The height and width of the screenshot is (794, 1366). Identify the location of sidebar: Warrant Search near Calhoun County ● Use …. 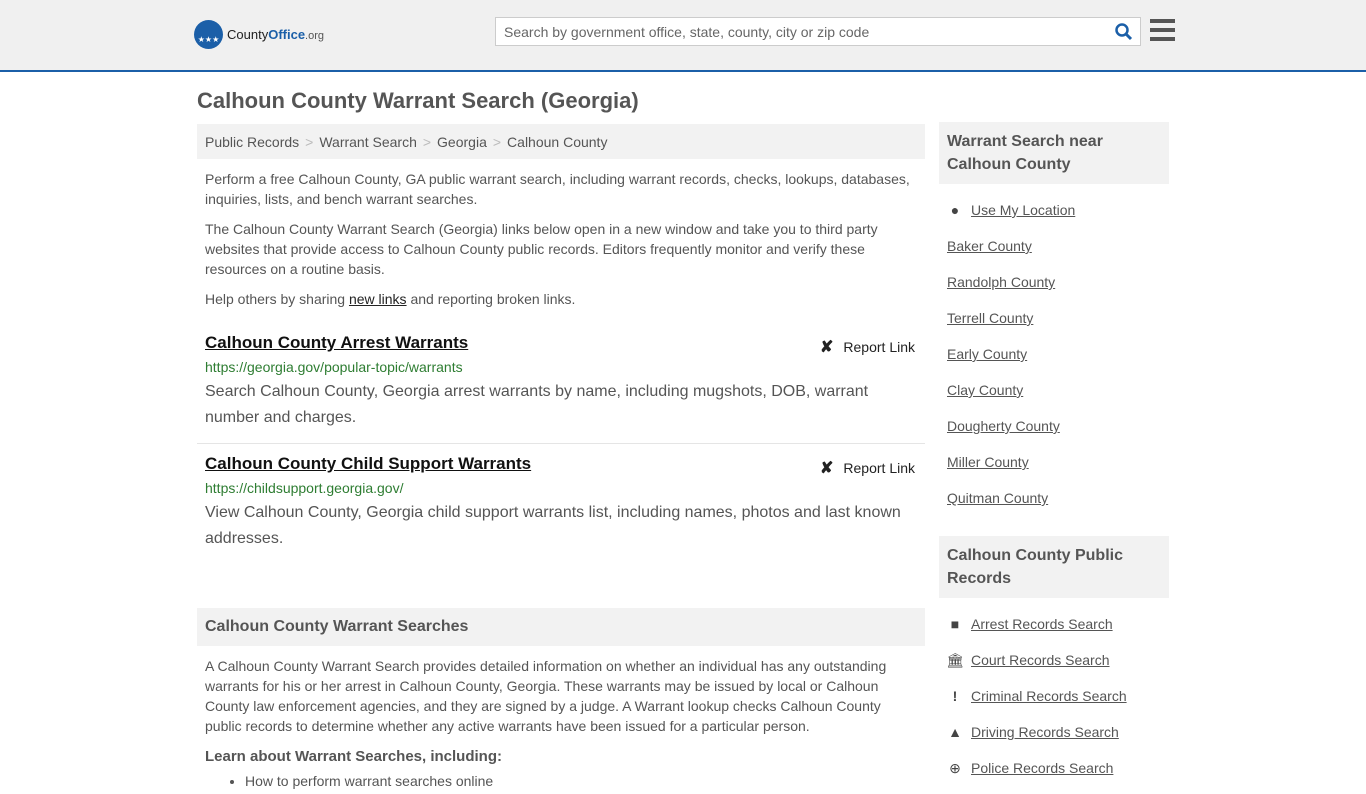
(1054, 458).